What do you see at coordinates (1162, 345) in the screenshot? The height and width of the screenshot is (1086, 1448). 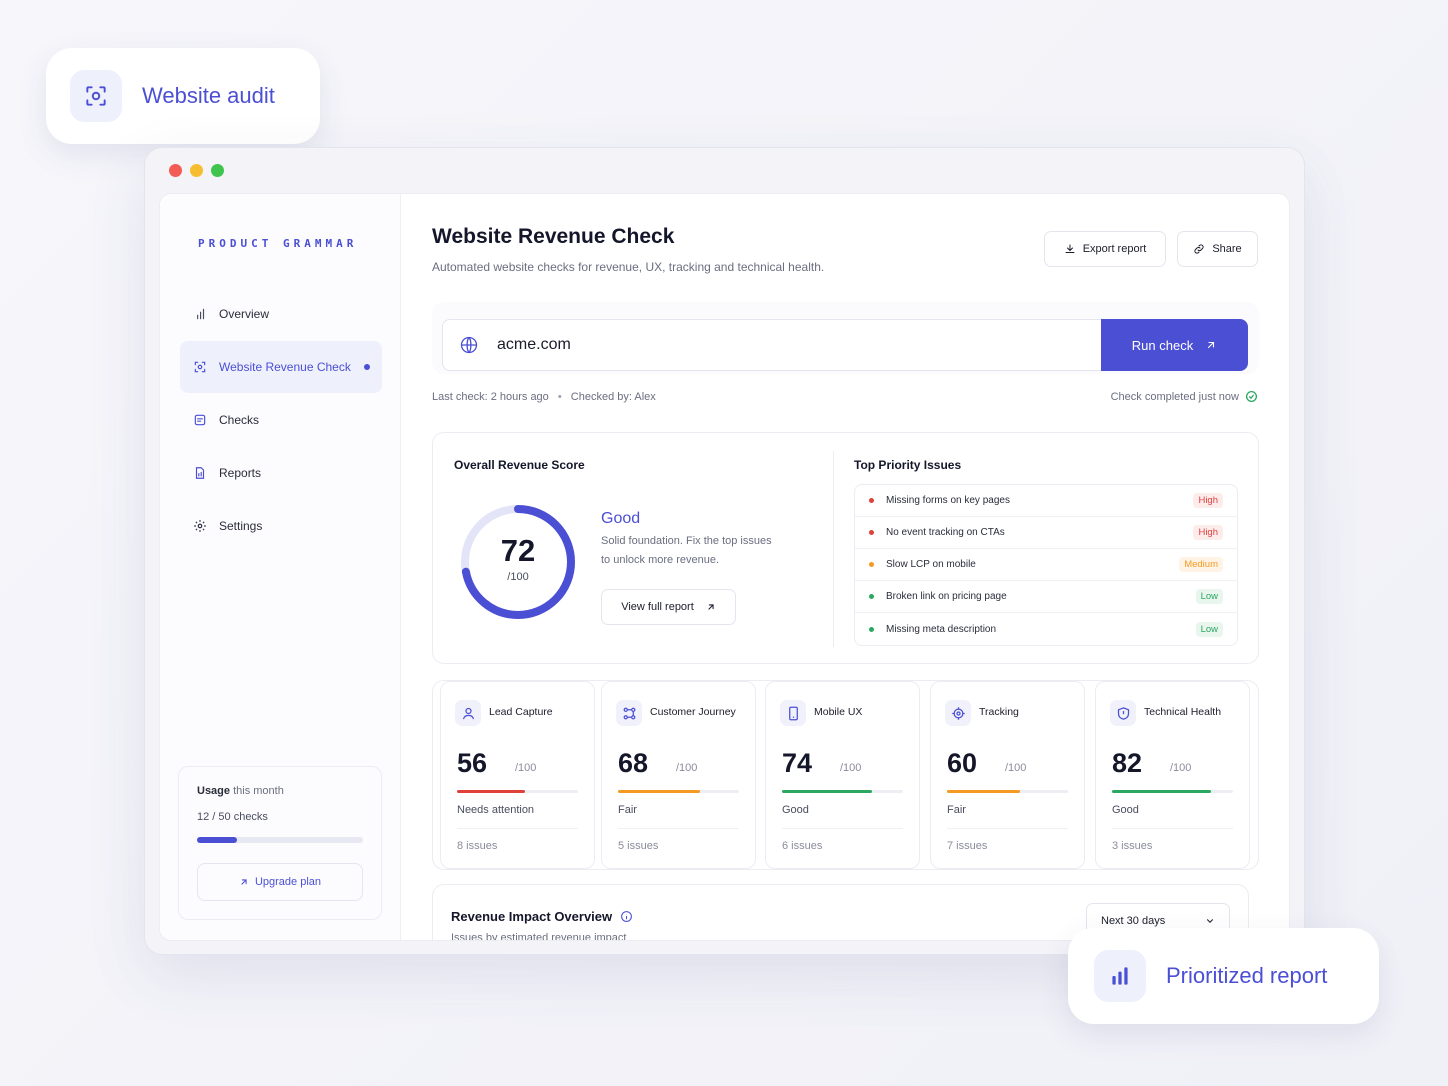 I see `run-check-label: Run check` at bounding box center [1162, 345].